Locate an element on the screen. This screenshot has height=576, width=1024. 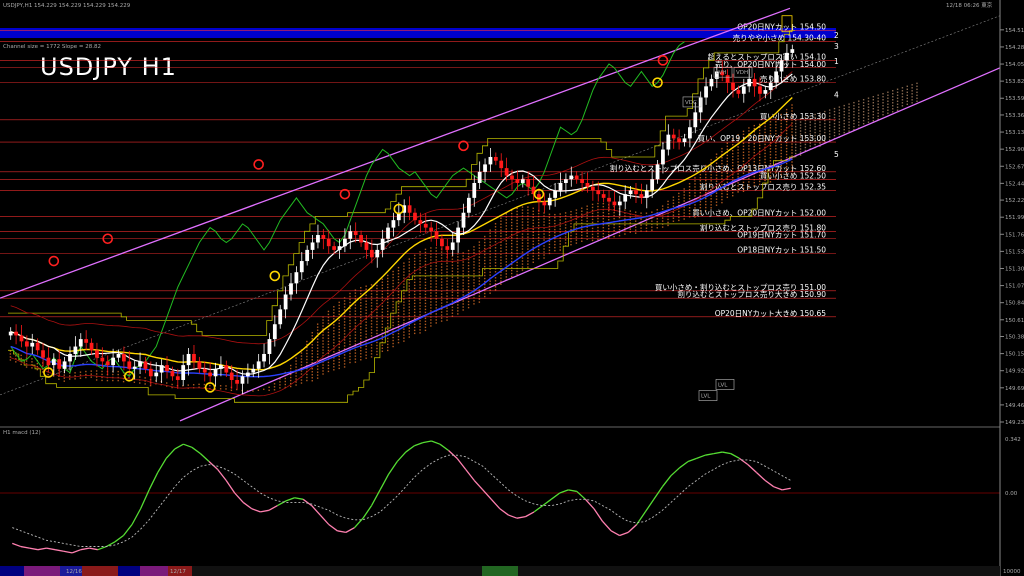
y-tick-label: 149.925 is located at coordinates (1014, 372).